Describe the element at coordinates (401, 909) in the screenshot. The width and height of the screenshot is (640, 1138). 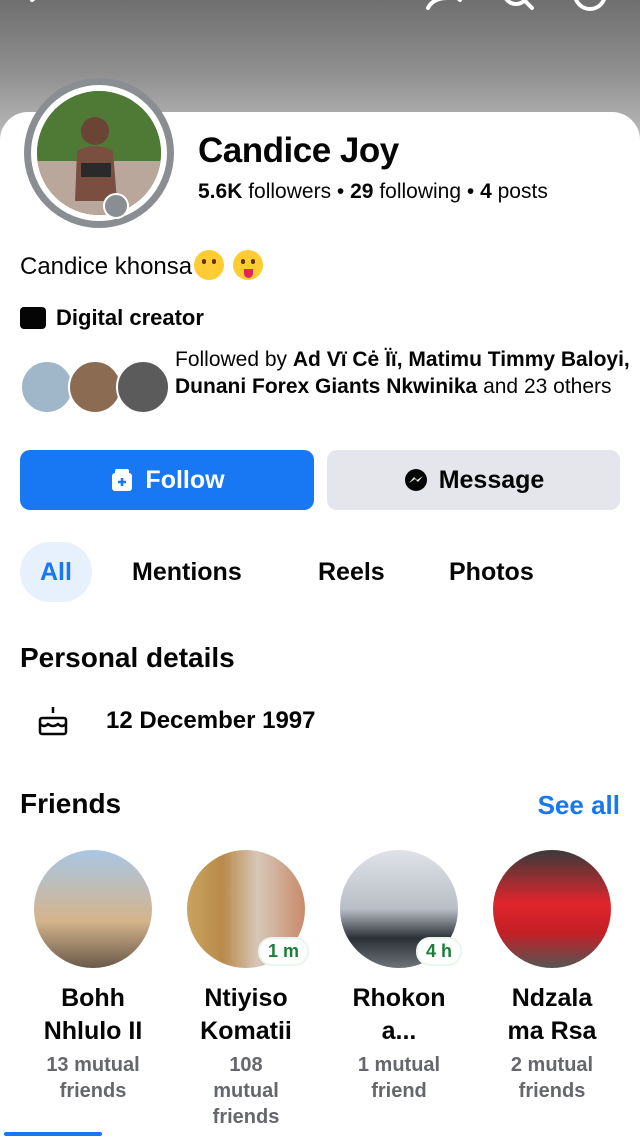
I see `friend-photo: 4 h` at that location.